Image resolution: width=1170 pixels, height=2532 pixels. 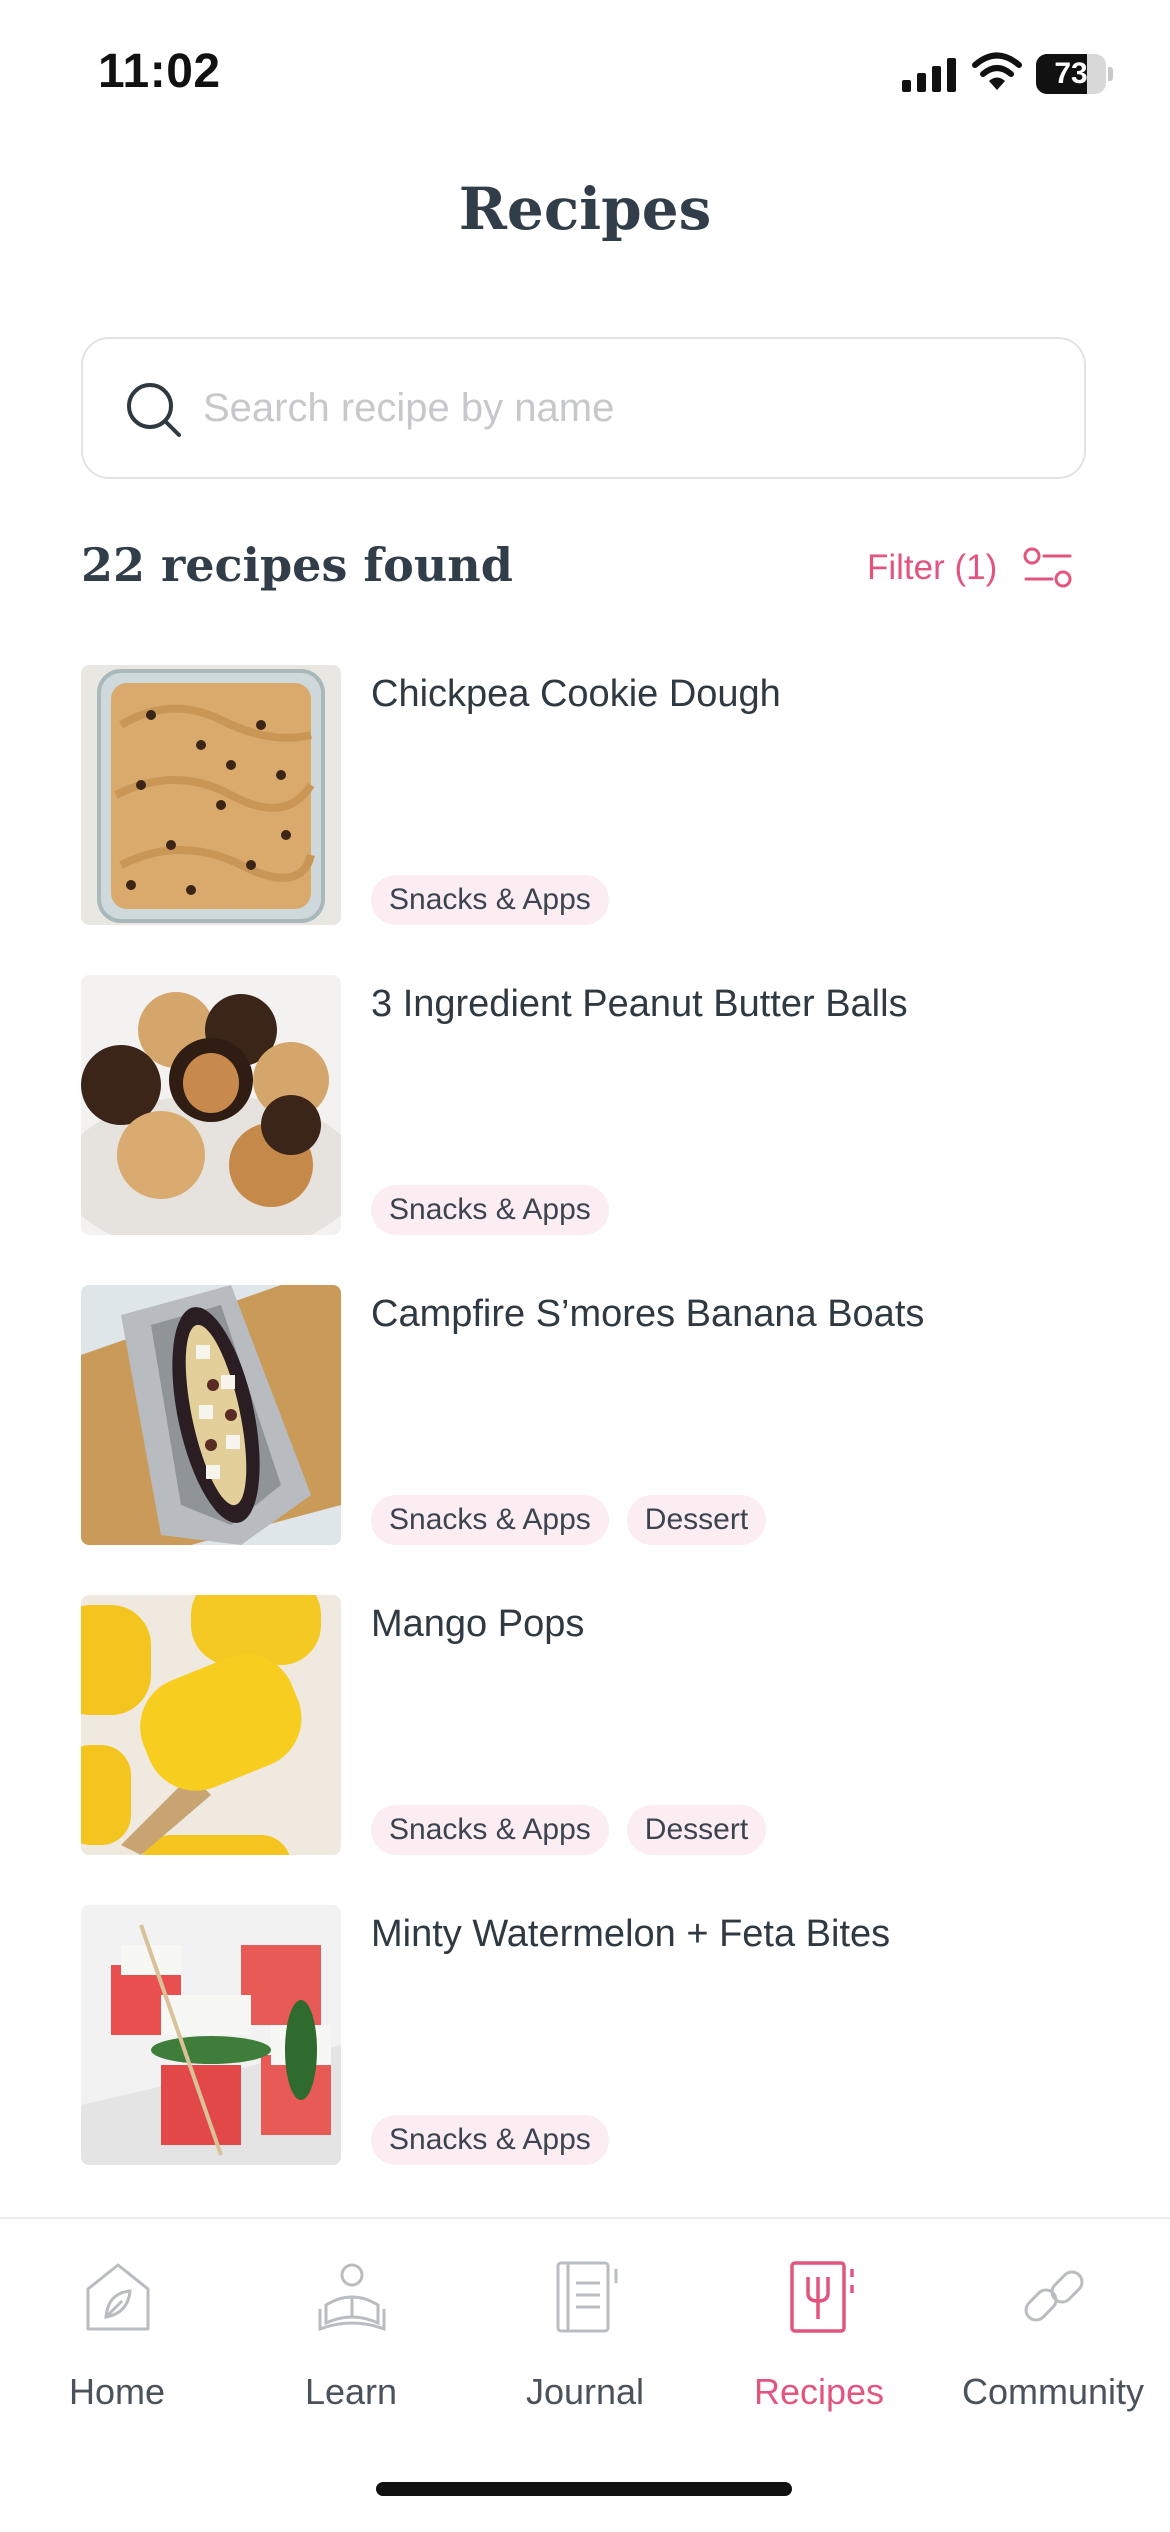 What do you see at coordinates (819, 2391) in the screenshot?
I see `tab-label: Recipes` at bounding box center [819, 2391].